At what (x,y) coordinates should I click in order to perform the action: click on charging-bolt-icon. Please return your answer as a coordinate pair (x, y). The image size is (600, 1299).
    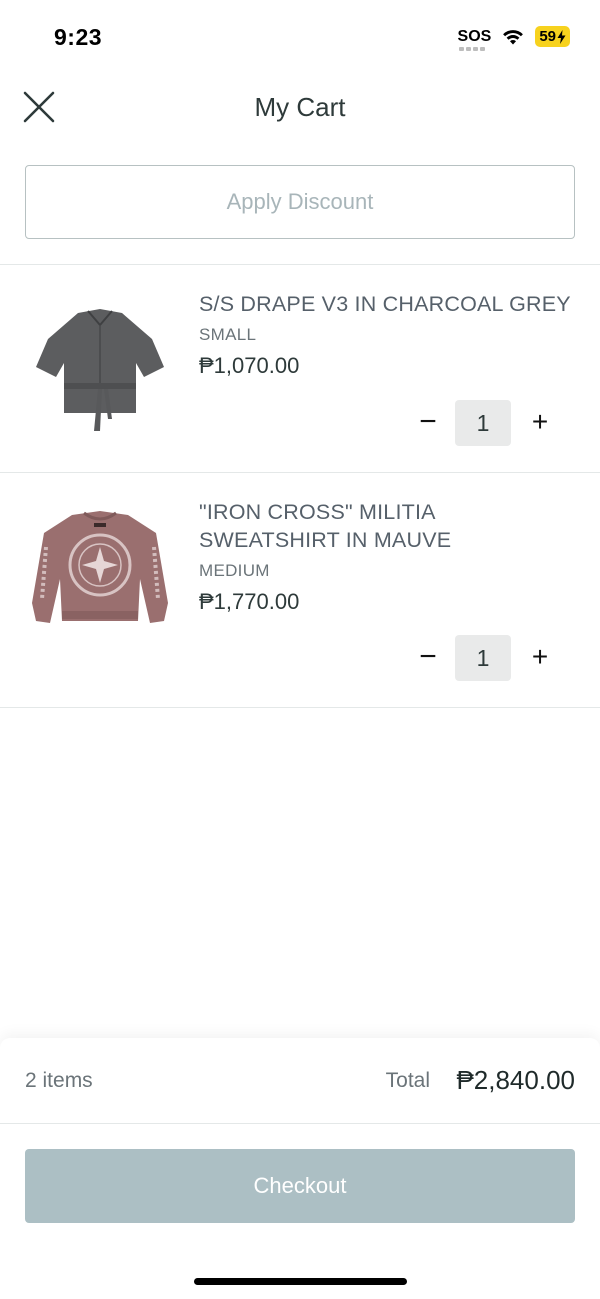
    Looking at the image, I should click on (561, 36).